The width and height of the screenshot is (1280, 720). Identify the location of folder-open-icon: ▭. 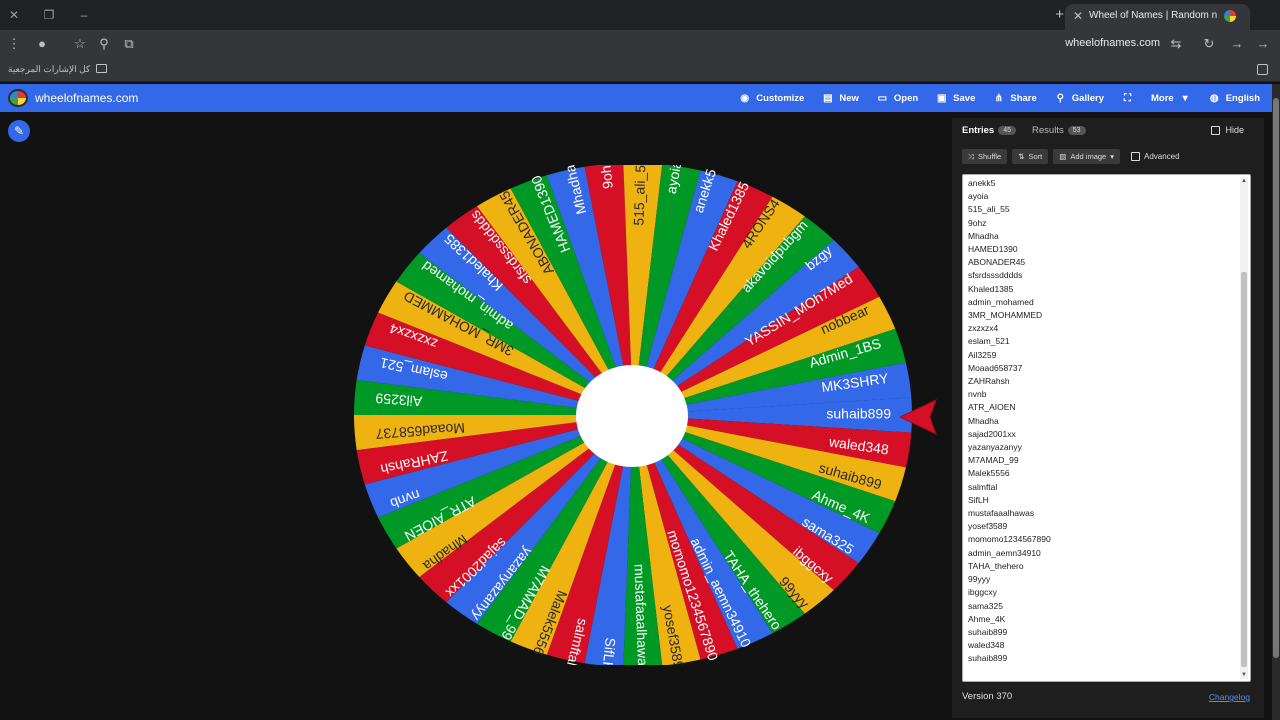
(882, 98).